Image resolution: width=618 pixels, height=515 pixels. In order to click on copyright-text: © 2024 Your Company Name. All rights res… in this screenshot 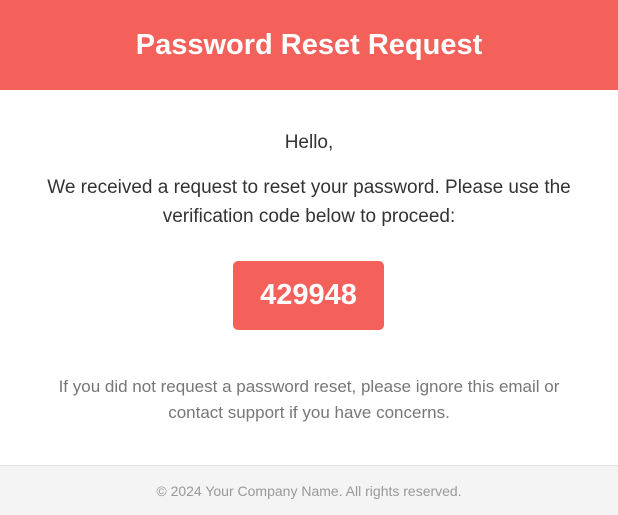, I will do `click(309, 490)`.